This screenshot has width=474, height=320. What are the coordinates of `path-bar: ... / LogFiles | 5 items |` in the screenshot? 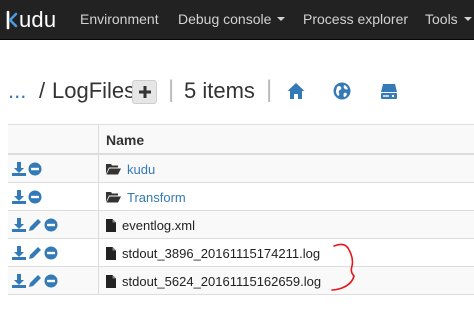 It's located at (241, 91).